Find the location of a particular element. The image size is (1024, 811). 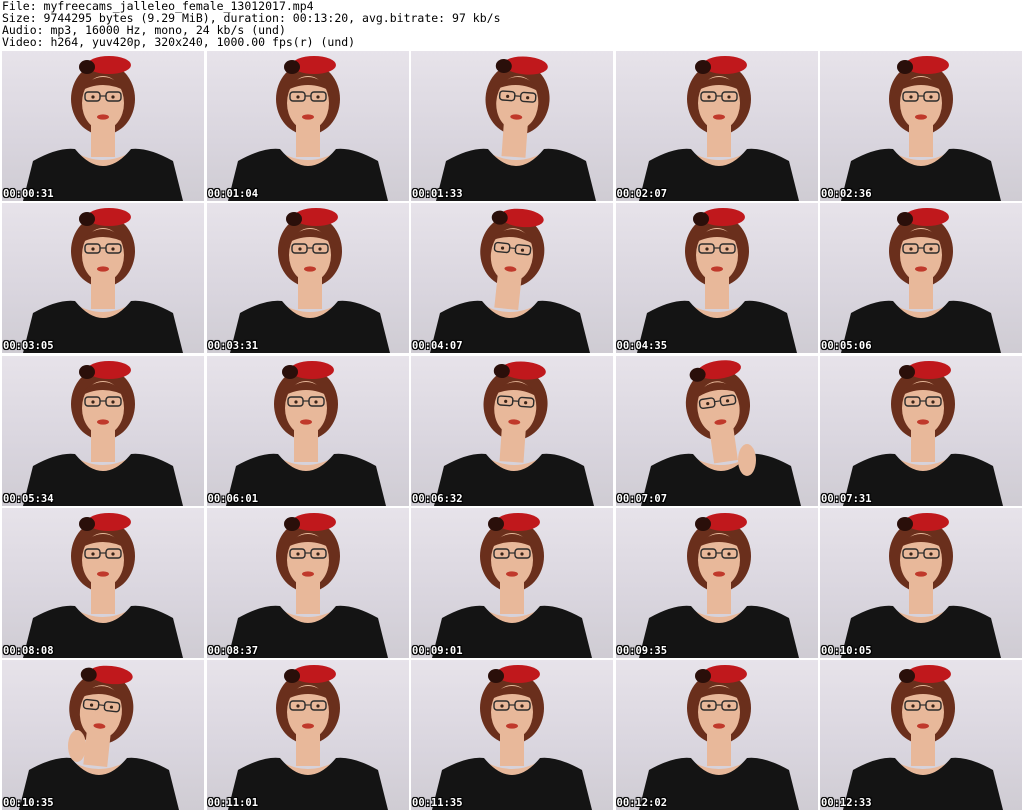

frame-timestamp: 00:07:31 is located at coordinates (846, 498).